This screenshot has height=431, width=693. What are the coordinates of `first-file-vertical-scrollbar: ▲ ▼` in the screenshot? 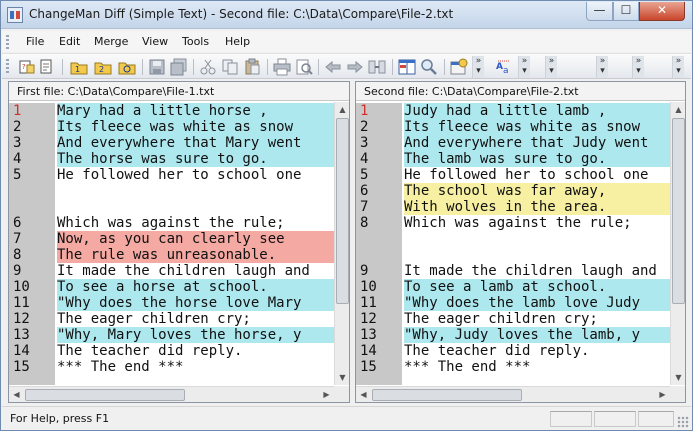 It's located at (341, 243).